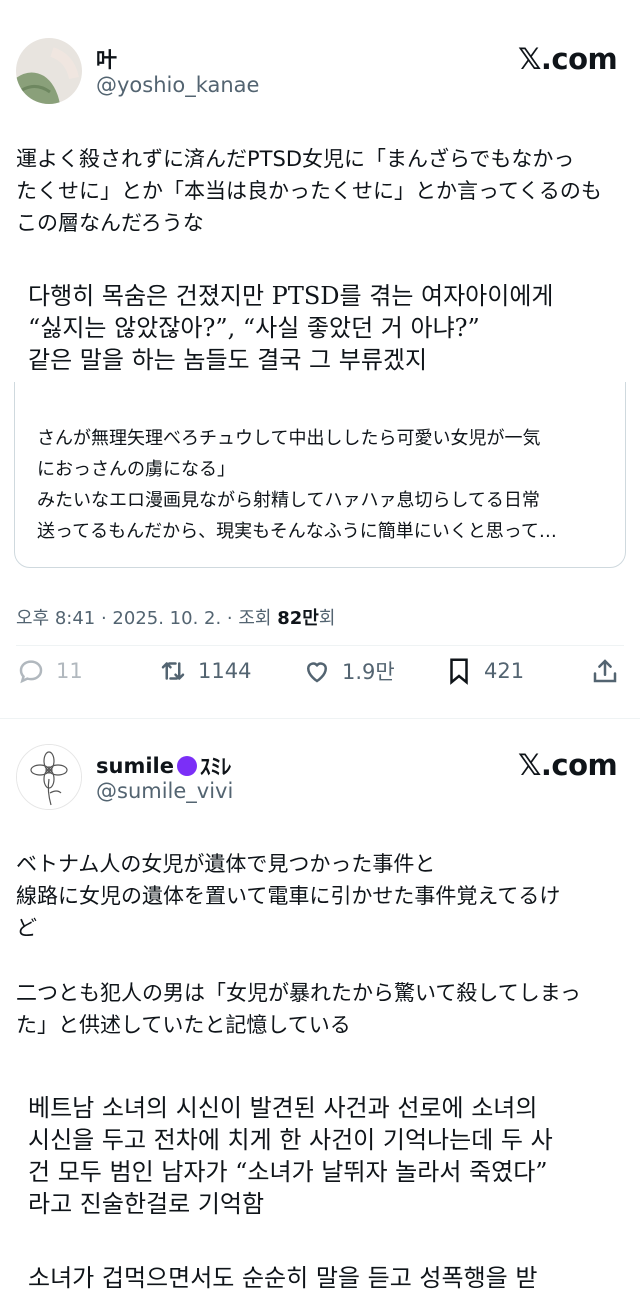 This screenshot has height=1294, width=640. What do you see at coordinates (309, 191) in the screenshot?
I see `post-body-line: たくせに」とか「本当は良かったくせに」とか言ってくるのも` at bounding box center [309, 191].